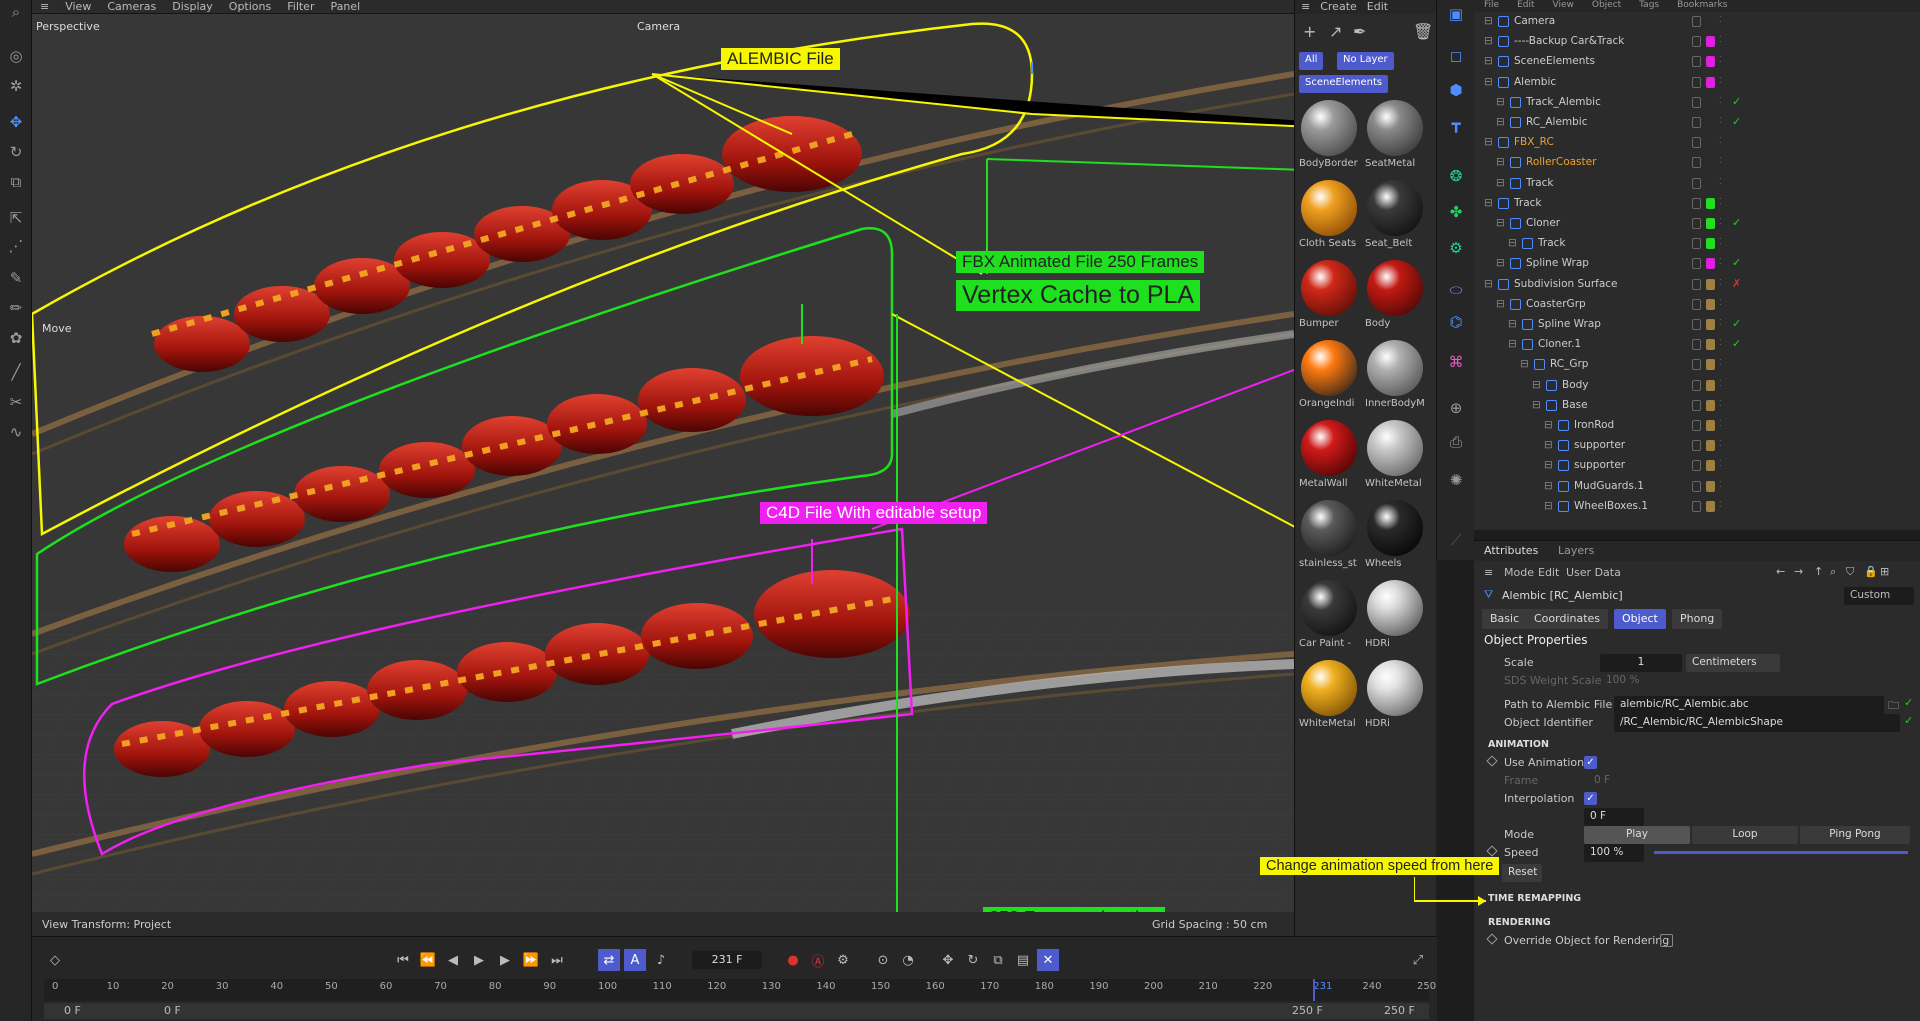  Describe the element at coordinates (55, 960) in the screenshot. I see `keyframe-diamond-icon: ◇` at that location.